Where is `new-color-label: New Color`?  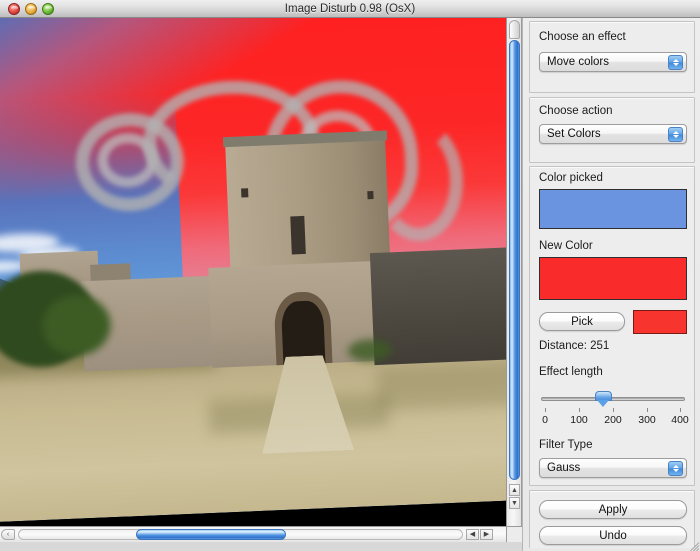
new-color-label: New Color is located at coordinates (566, 246).